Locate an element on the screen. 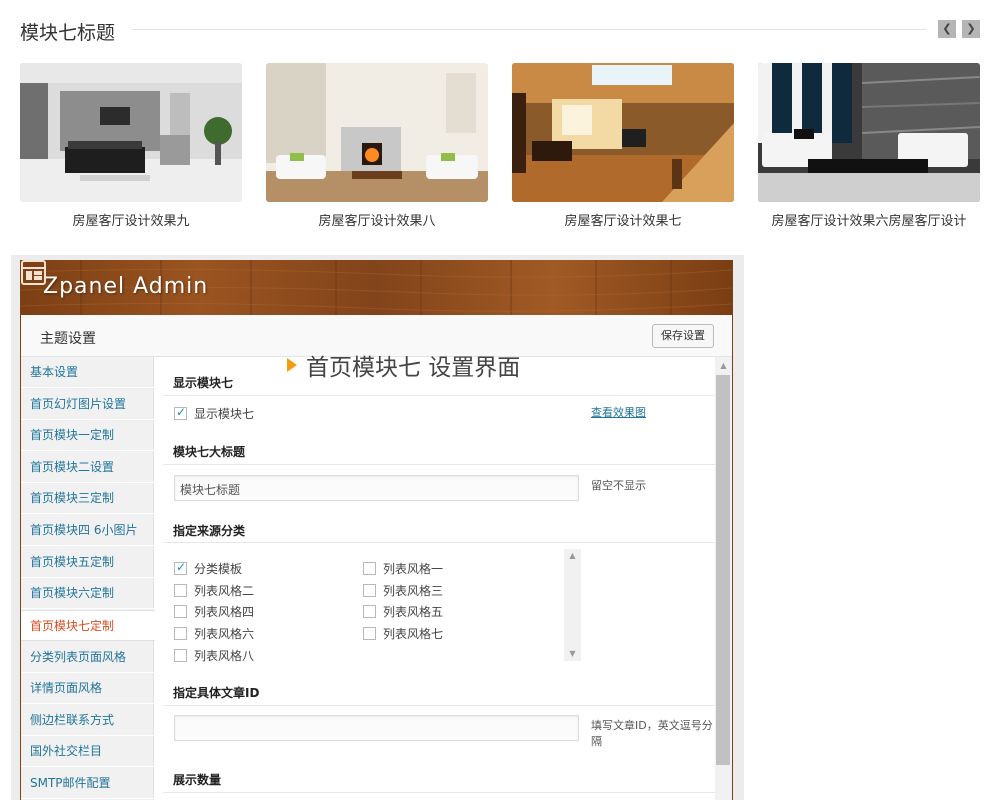  section-title-article-id: 指定具体文章ID is located at coordinates (216, 693).